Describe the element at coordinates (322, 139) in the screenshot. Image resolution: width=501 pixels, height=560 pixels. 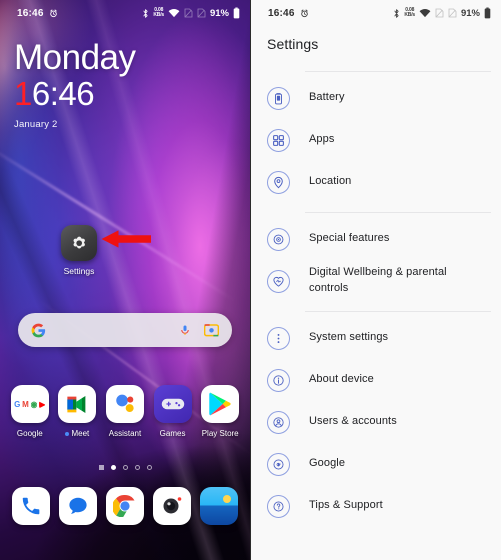
I see `settings-item-label: Apps` at that location.